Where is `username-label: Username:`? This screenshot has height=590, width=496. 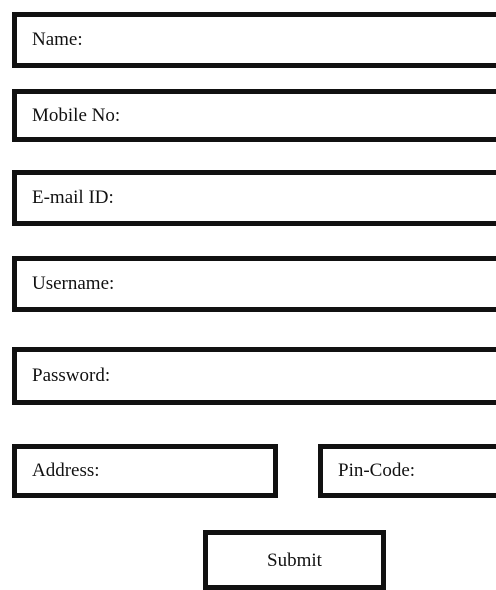 username-label: Username: is located at coordinates (73, 283).